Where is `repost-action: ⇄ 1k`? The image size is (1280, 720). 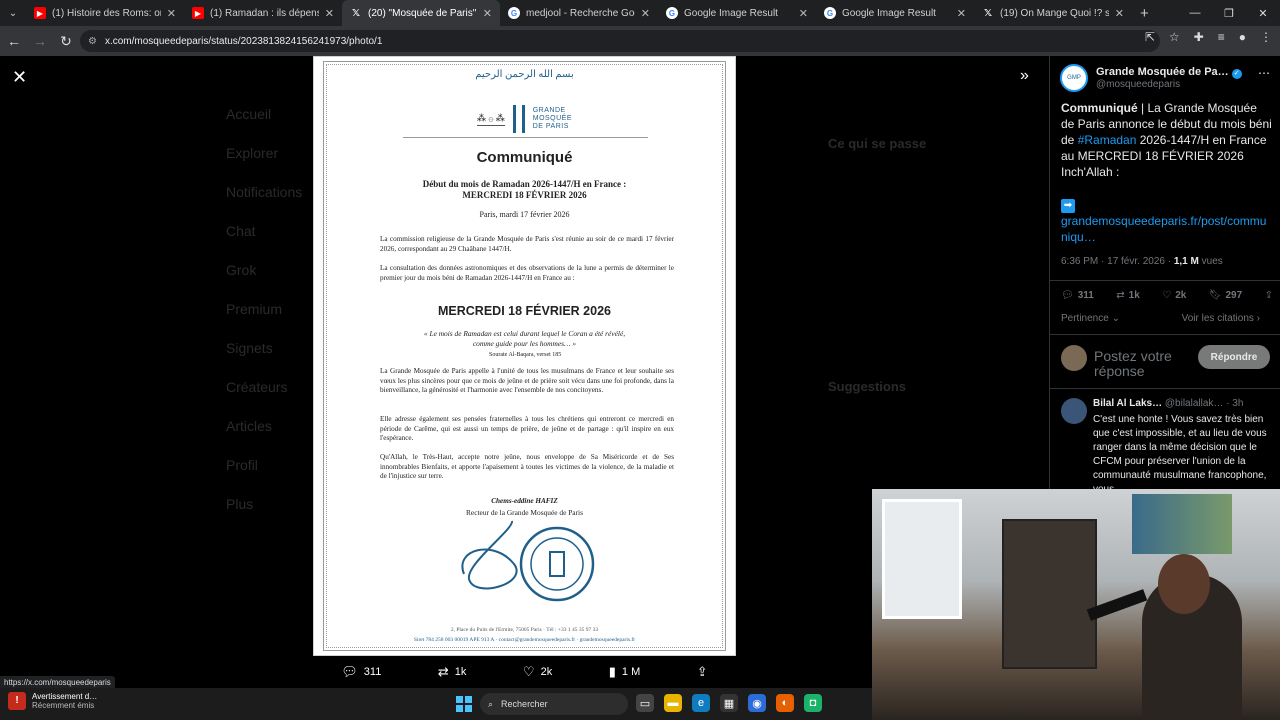 repost-action: ⇄ 1k is located at coordinates (452, 672).